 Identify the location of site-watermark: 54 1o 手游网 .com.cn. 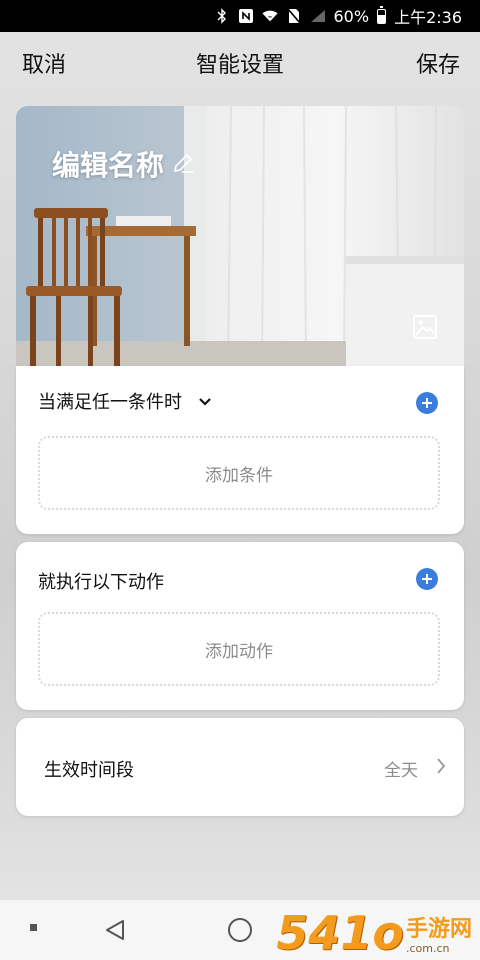
(374, 933).